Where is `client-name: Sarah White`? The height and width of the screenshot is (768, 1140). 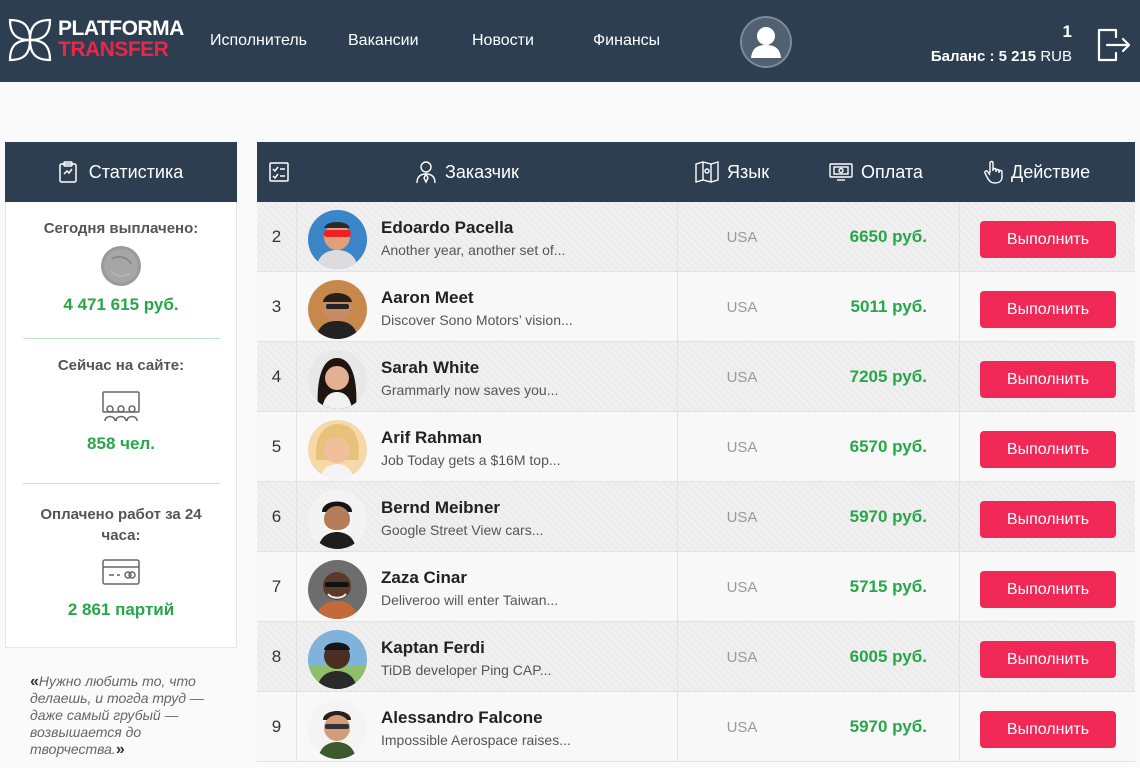
client-name: Sarah White is located at coordinates (430, 368).